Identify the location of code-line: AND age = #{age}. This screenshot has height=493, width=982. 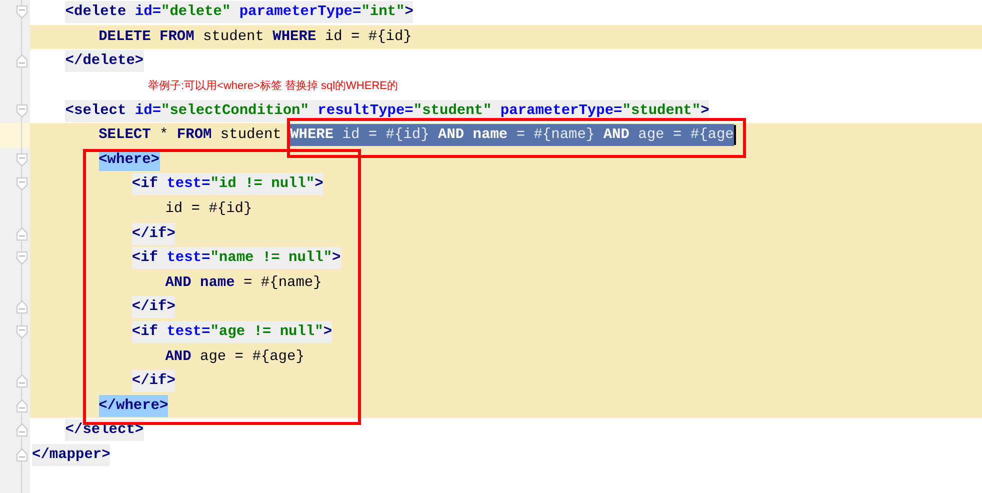
(234, 357).